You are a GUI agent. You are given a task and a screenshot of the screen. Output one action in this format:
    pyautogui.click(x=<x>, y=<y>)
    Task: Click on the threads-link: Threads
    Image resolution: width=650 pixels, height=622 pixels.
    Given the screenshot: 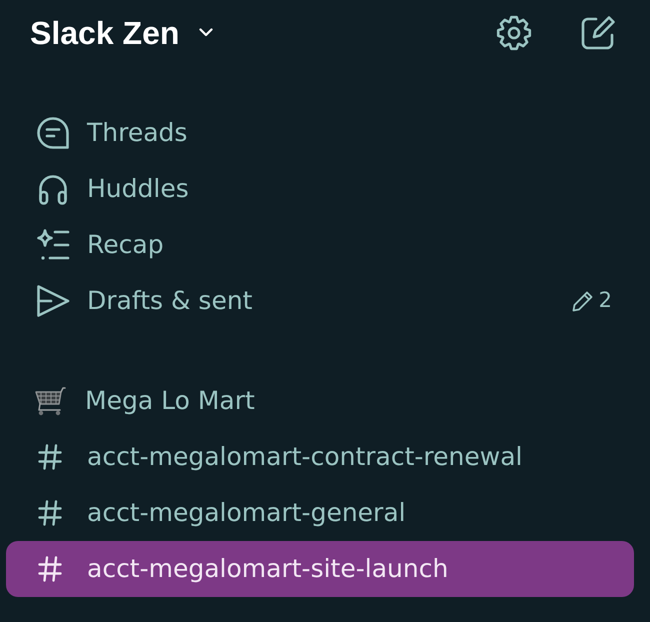 What is the action you would take?
    pyautogui.click(x=320, y=133)
    